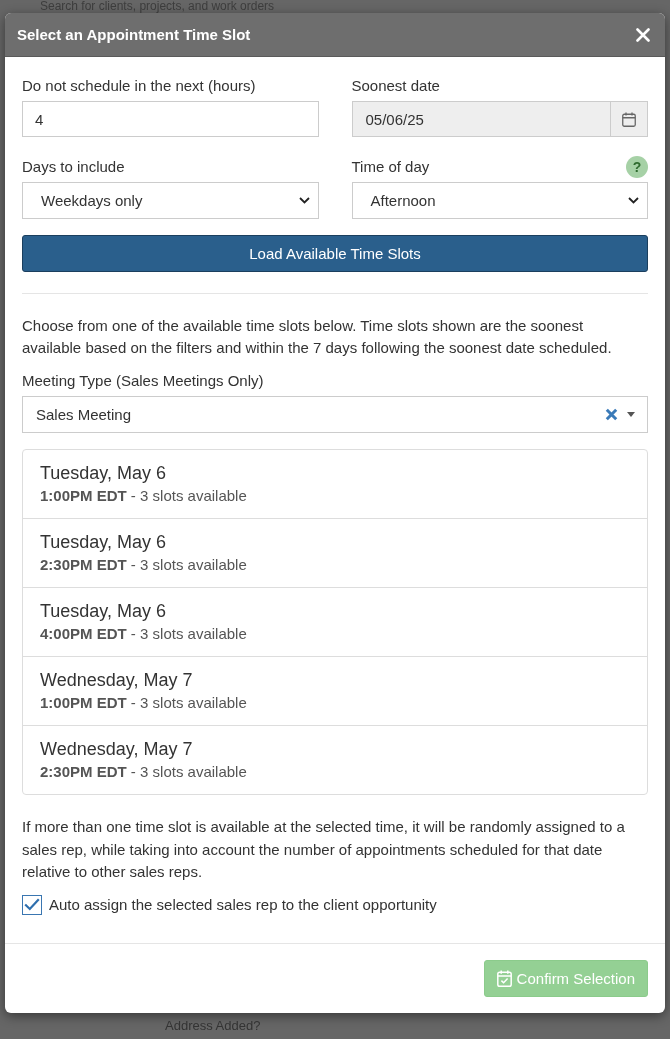 Image resolution: width=670 pixels, height=1039 pixels. I want to click on time-slot-option: Wednesday, May 7 1:00PM EDT - 3 slots available, so click(335, 690).